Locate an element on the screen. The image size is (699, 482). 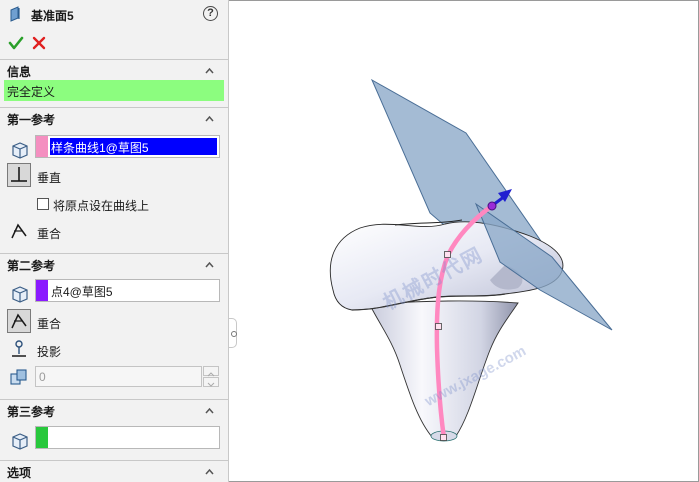
project-icon is located at coordinates (19, 348).